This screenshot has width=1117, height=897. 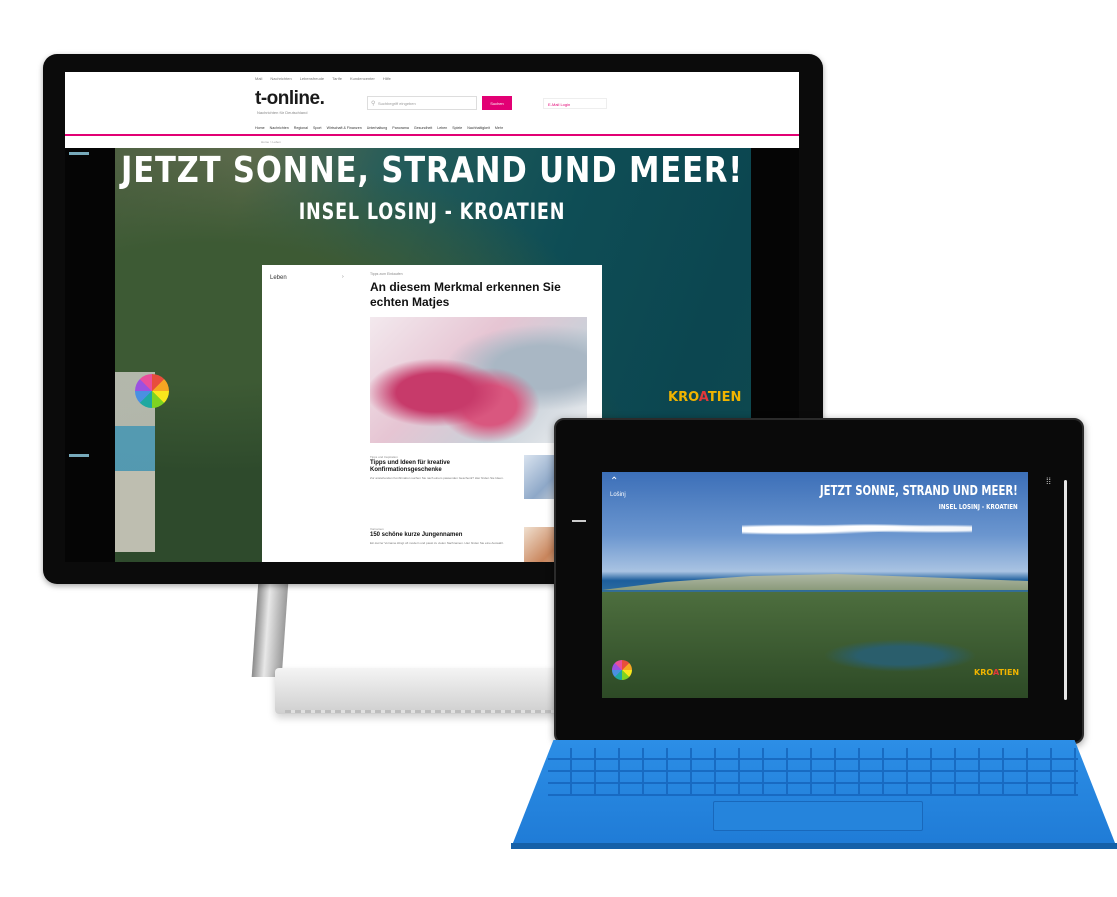 I want to click on category-item: Spiele, so click(x=457, y=128).